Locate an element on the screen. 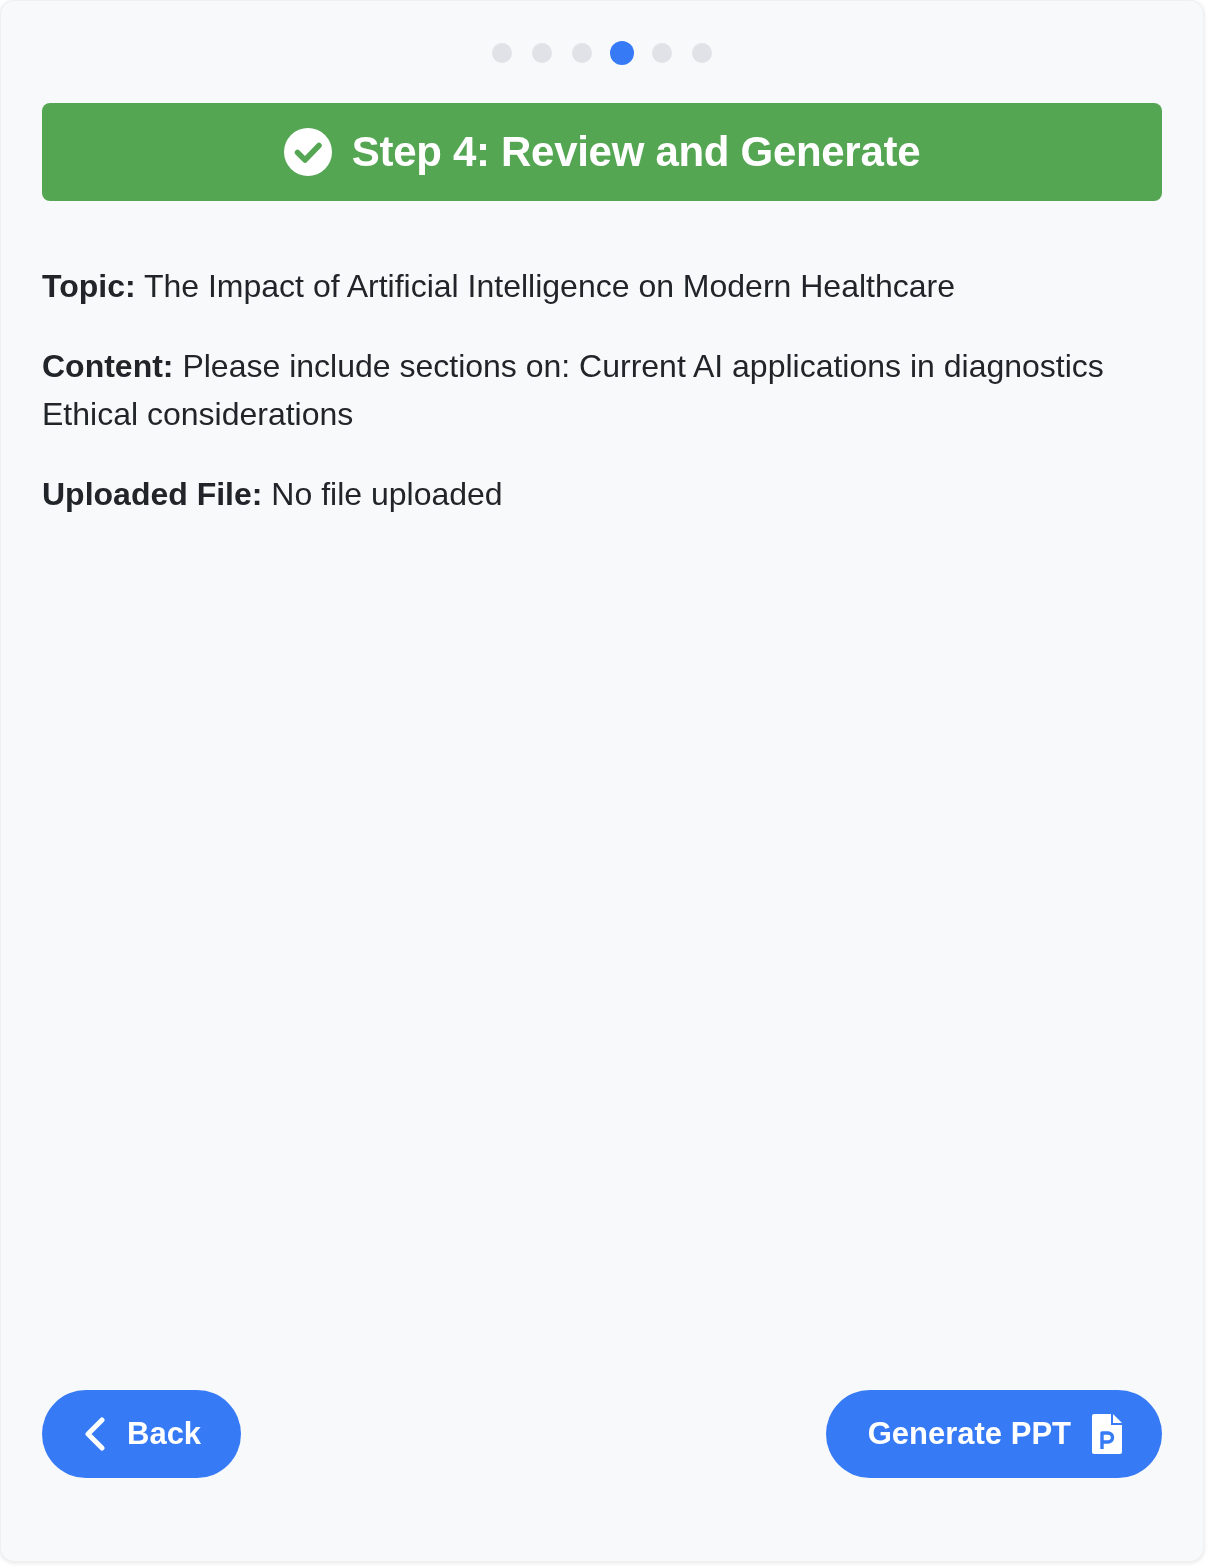  presentation-file-icon is located at coordinates (1107, 1434).